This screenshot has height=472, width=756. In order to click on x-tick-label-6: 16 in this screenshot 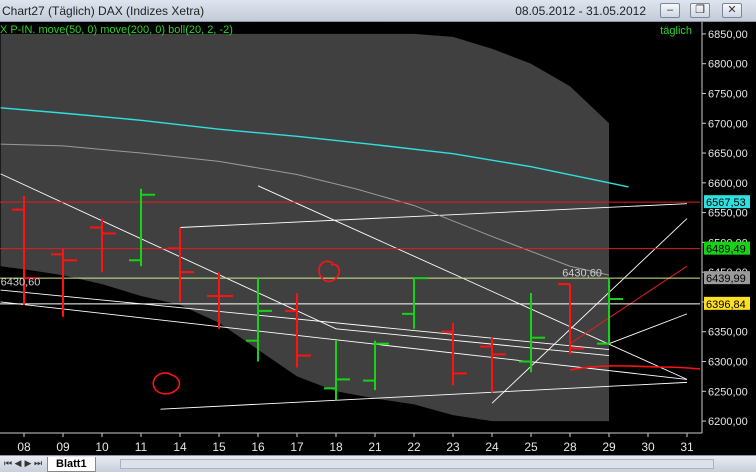, I will do `click(258, 447)`.